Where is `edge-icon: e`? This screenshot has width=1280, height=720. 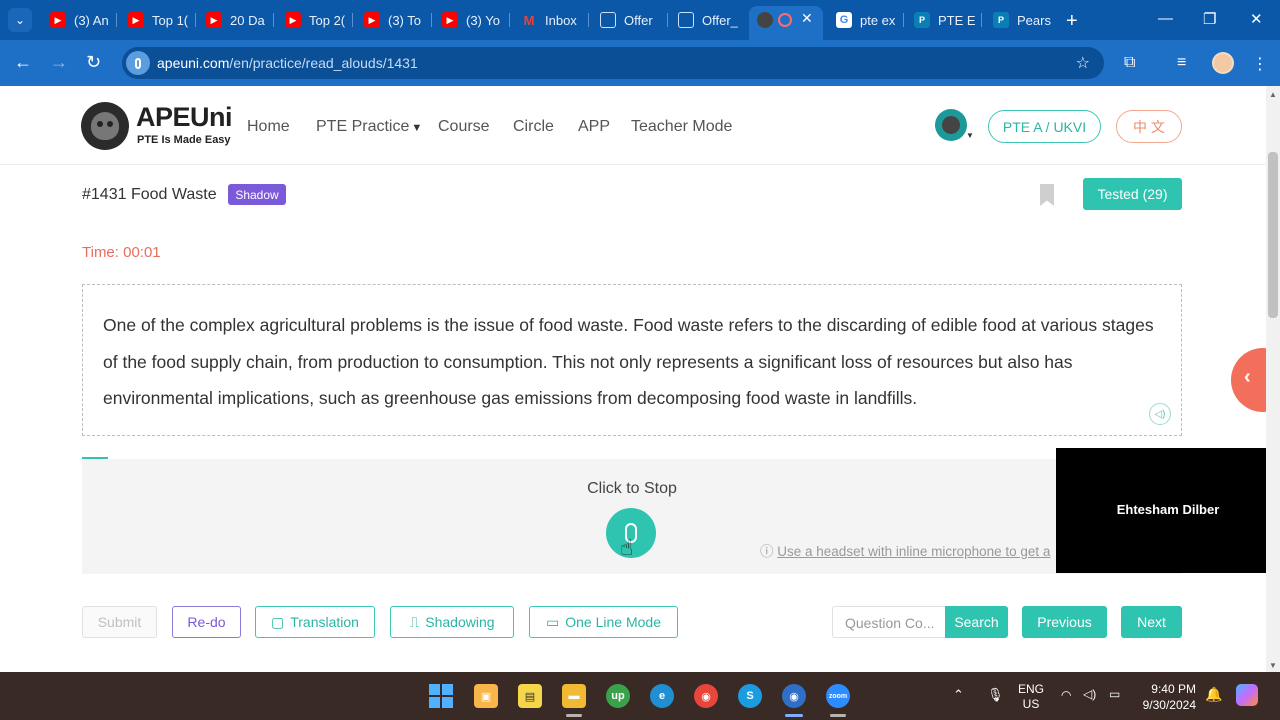
edge-icon: e is located at coordinates (662, 696).